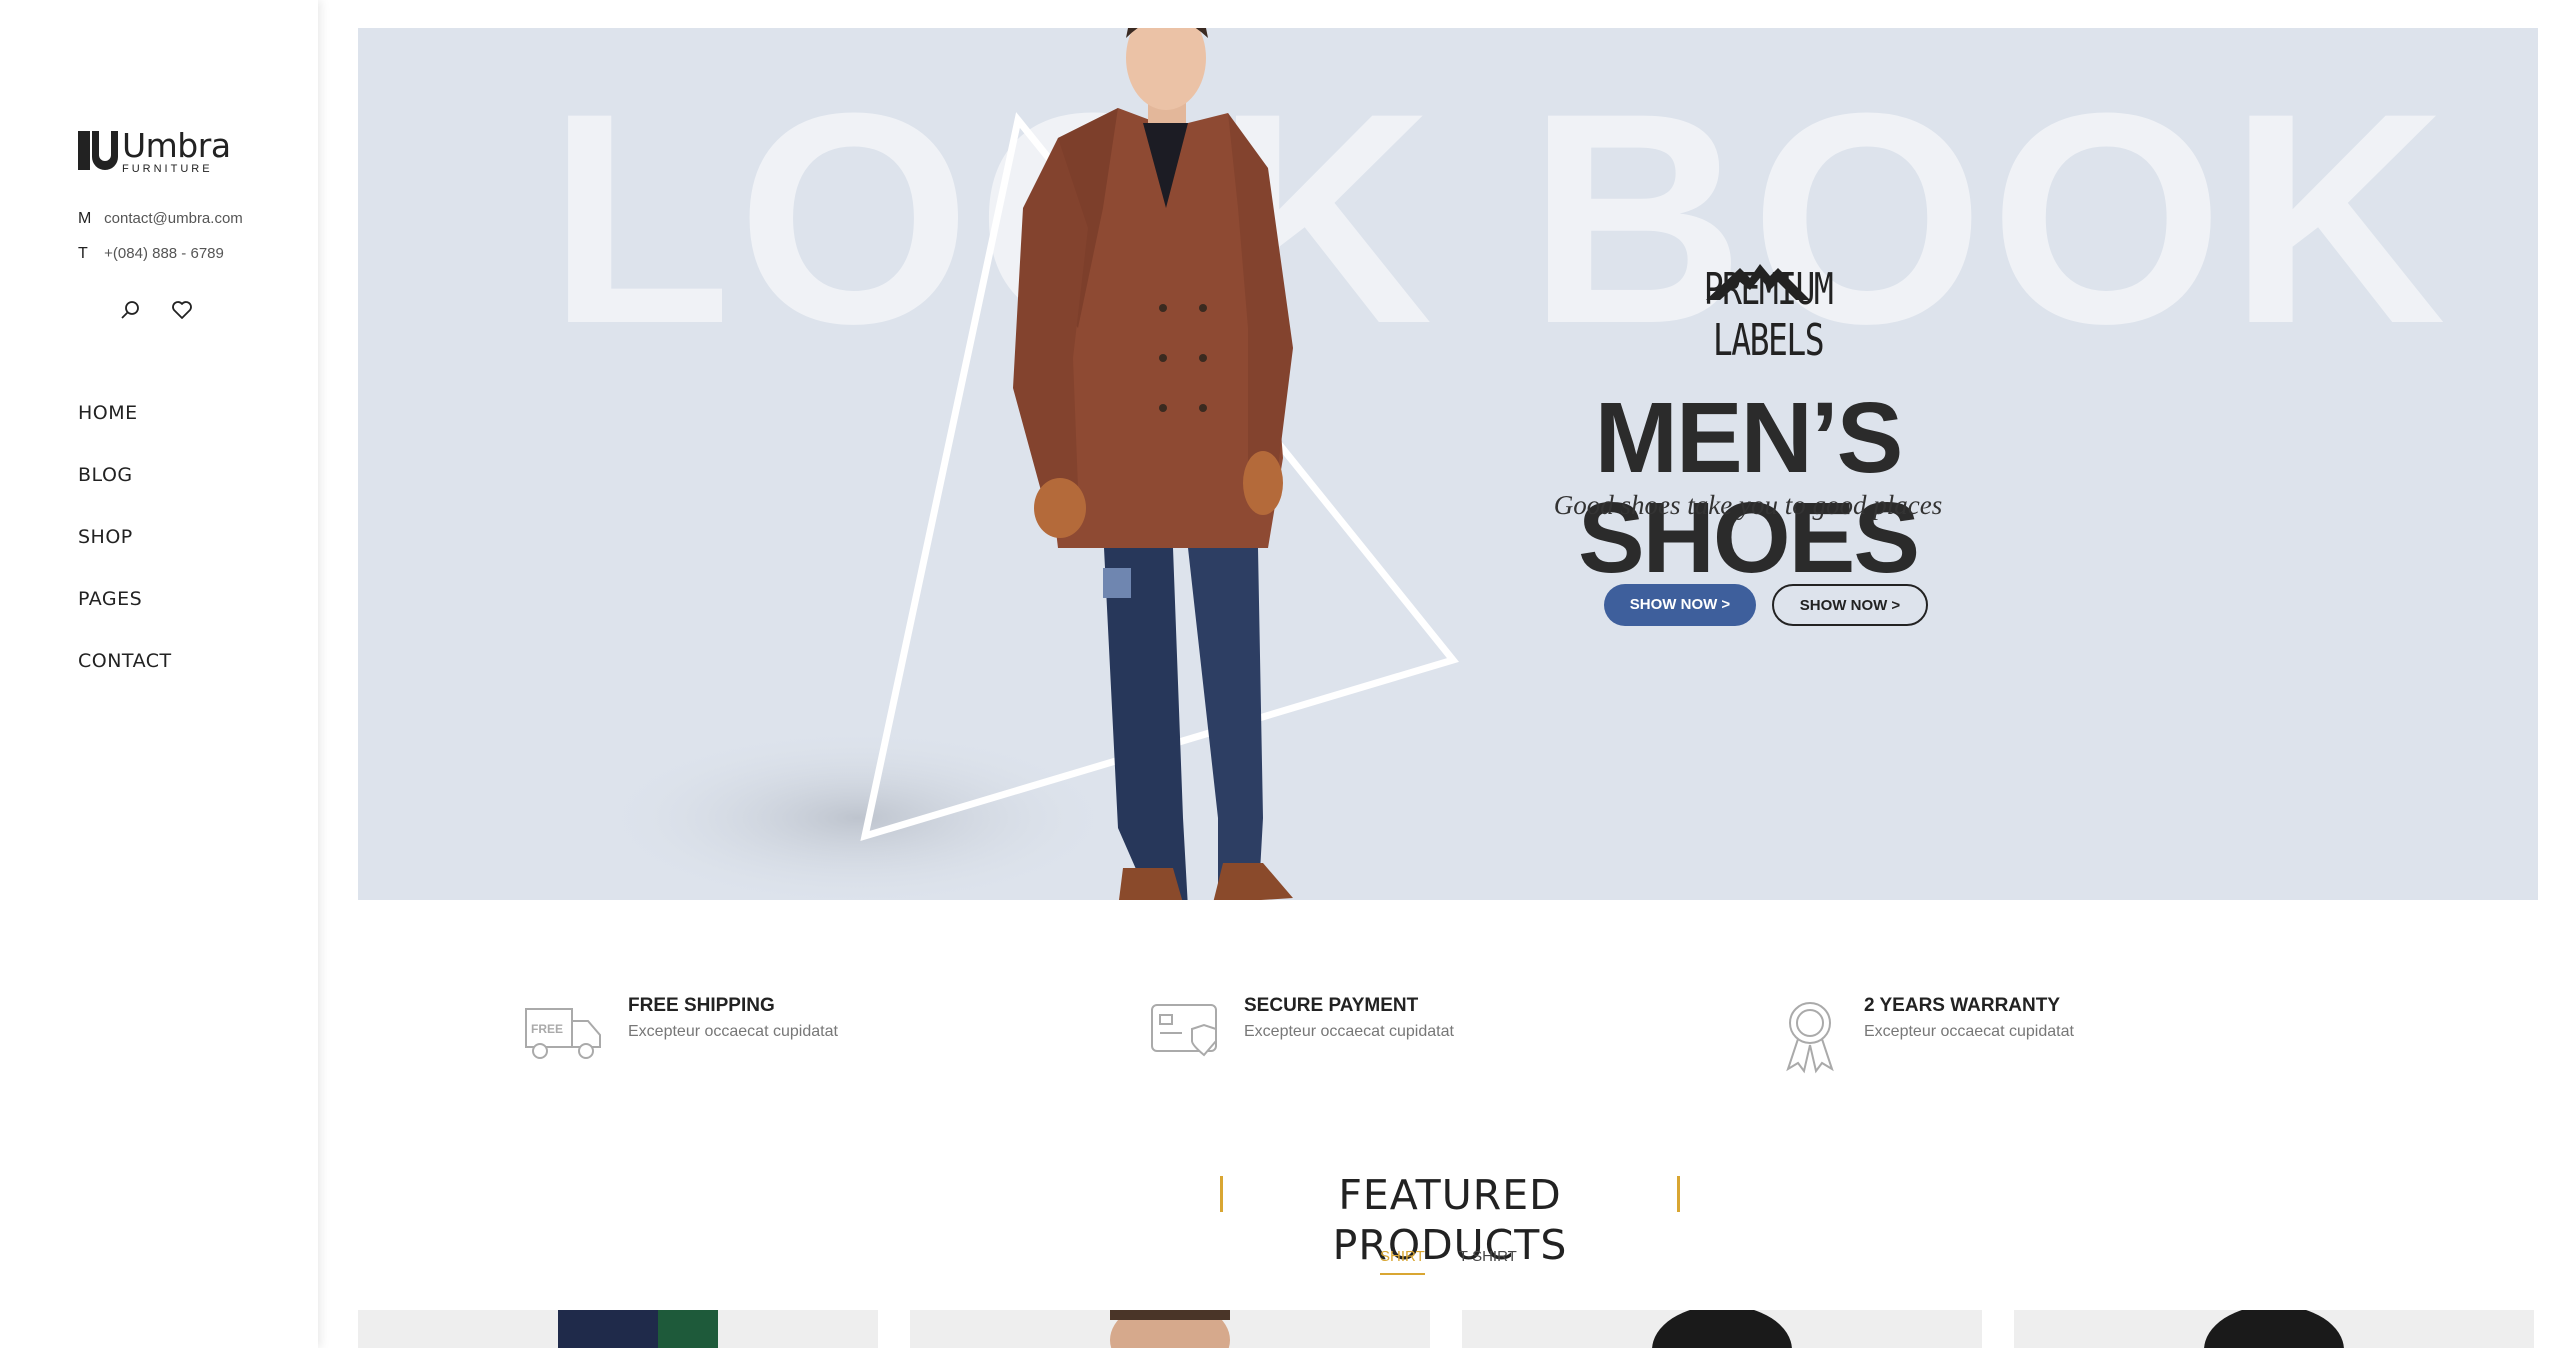 Image resolution: width=2557 pixels, height=1348 pixels. I want to click on heart-icon, so click(182, 310).